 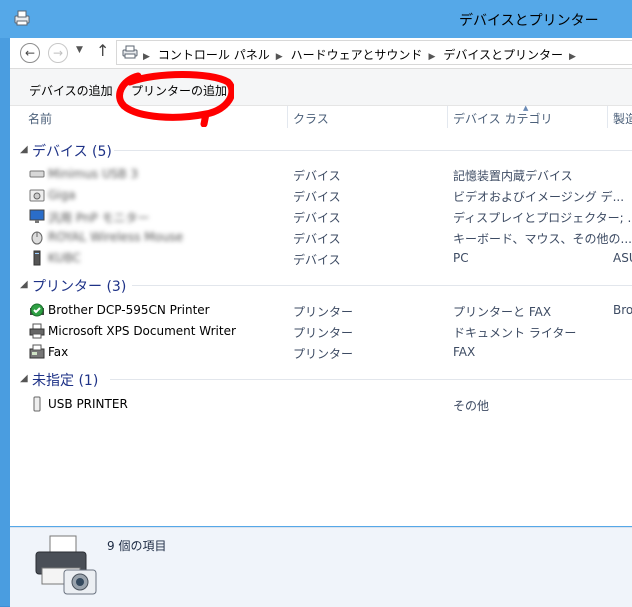 What do you see at coordinates (503, 55) in the screenshot?
I see `breadcrumb-devices-printers: デバイスとプリンター` at bounding box center [503, 55].